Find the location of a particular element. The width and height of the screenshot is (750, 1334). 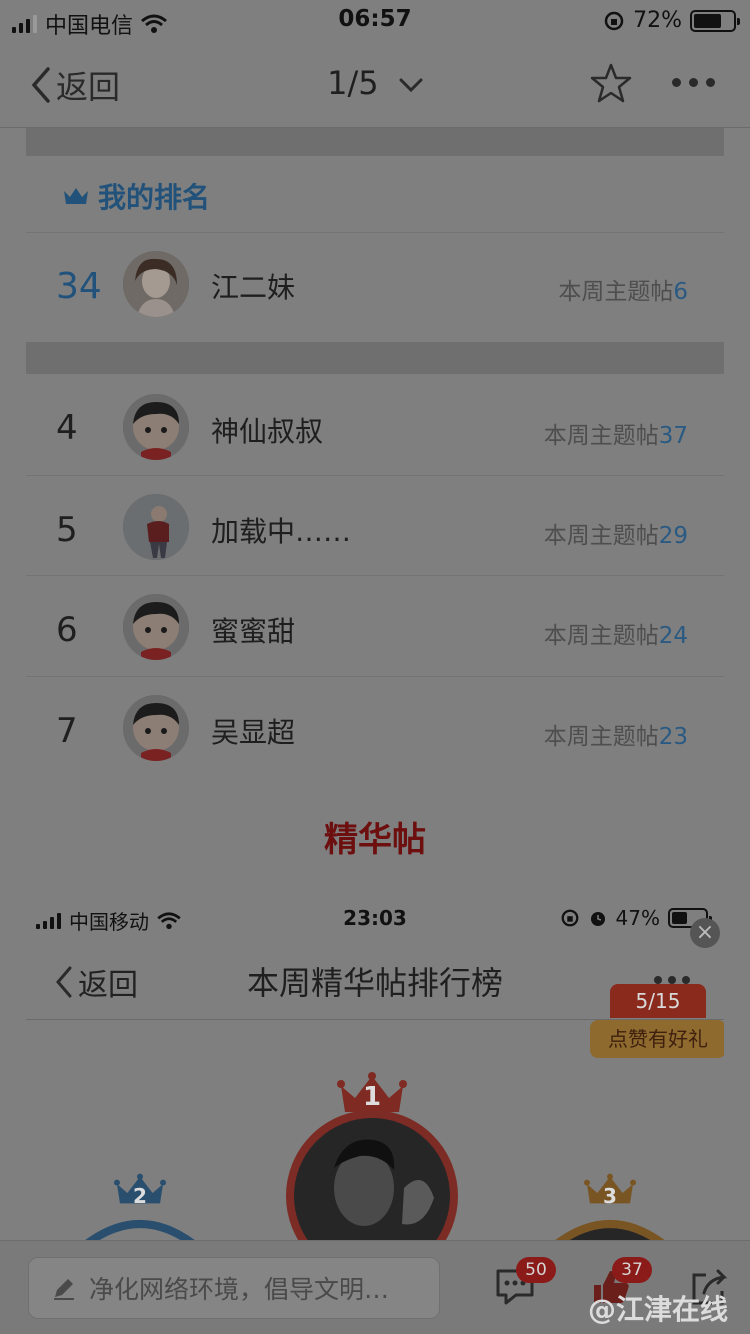

comment-count-badge: 50 is located at coordinates (536, 1270).